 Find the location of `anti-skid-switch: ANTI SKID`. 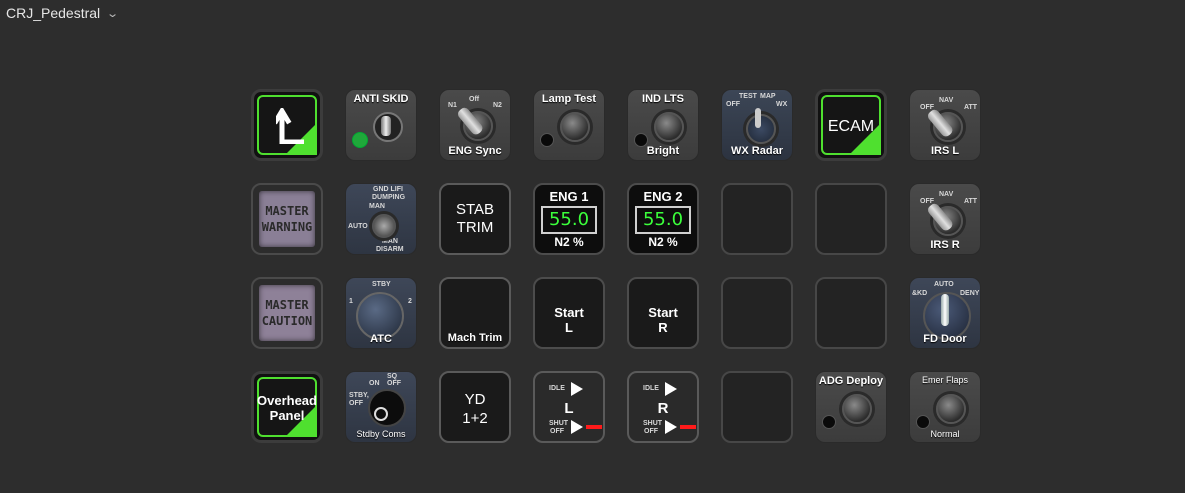

anti-skid-switch: ANTI SKID is located at coordinates (381, 125).